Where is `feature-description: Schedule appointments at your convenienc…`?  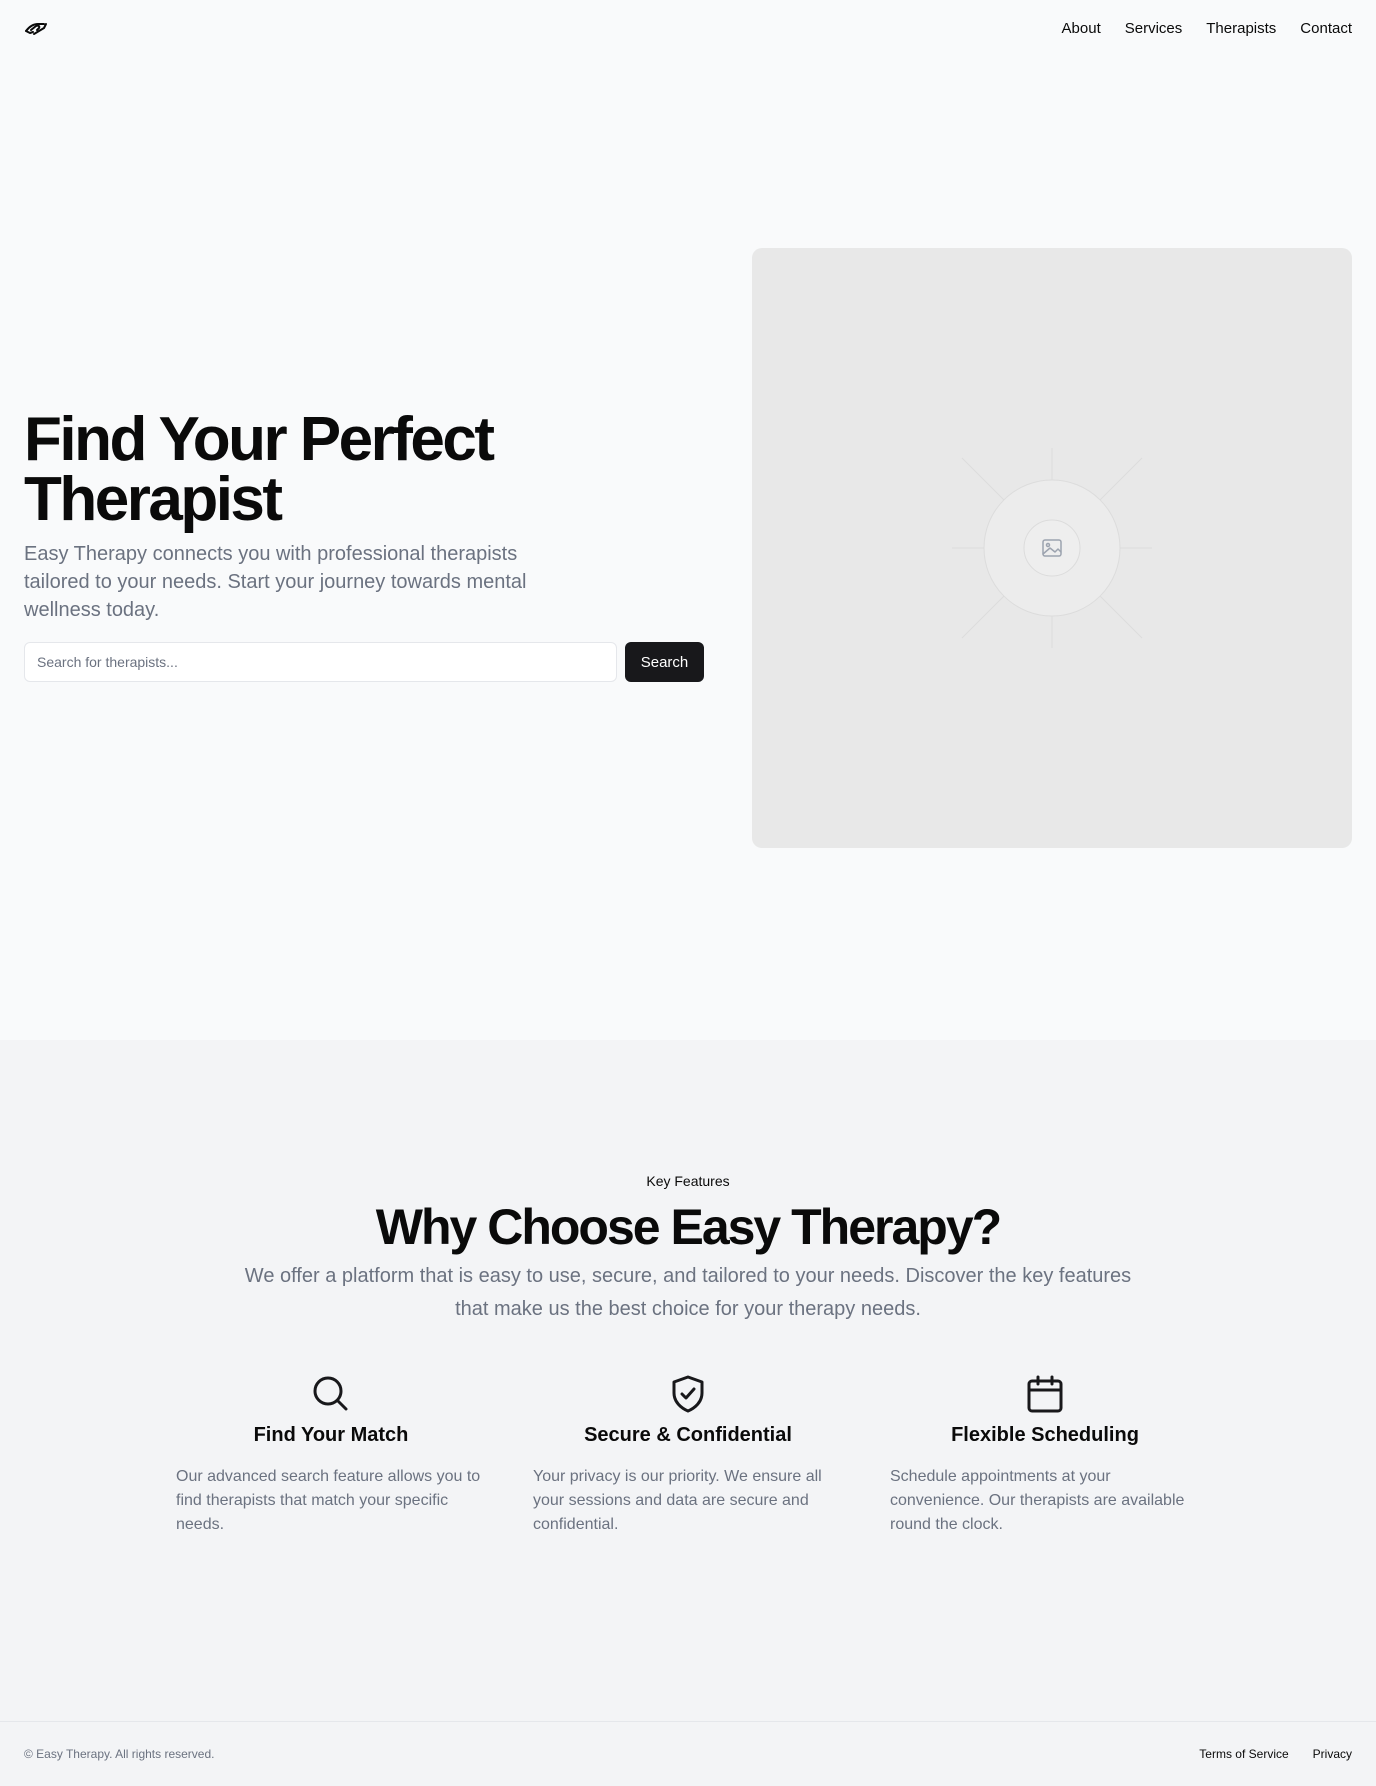 feature-description: Schedule appointments at your convenienc… is located at coordinates (1037, 1500).